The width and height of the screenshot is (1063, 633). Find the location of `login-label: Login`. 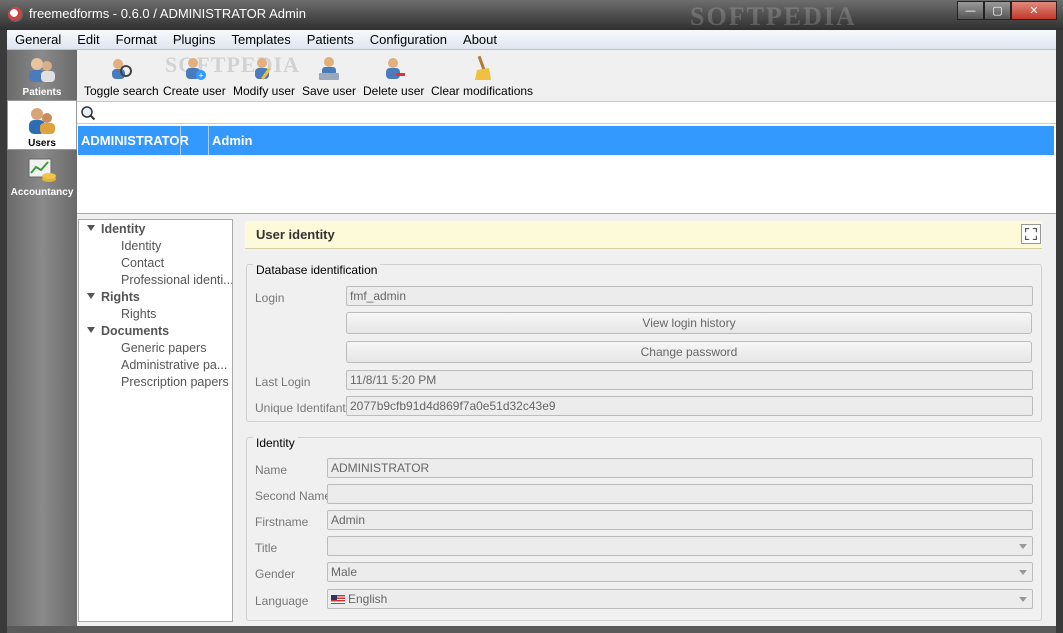

login-label: Login is located at coordinates (270, 298).